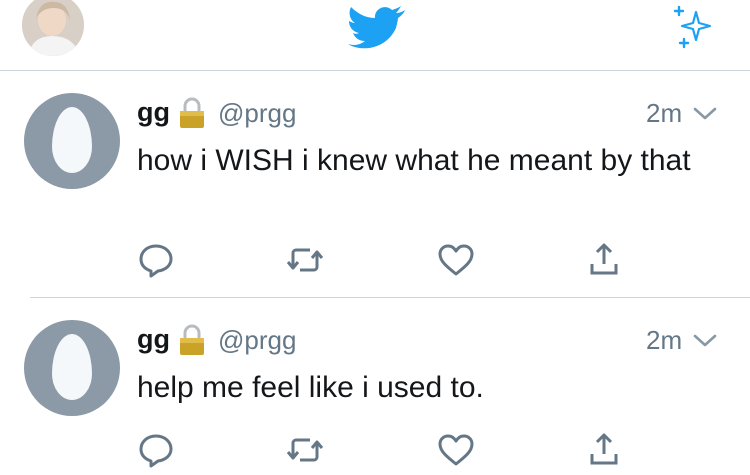 The height and width of the screenshot is (475, 750). Describe the element at coordinates (310, 387) in the screenshot. I see `tweet-text: help me feel like i used to.` at that location.